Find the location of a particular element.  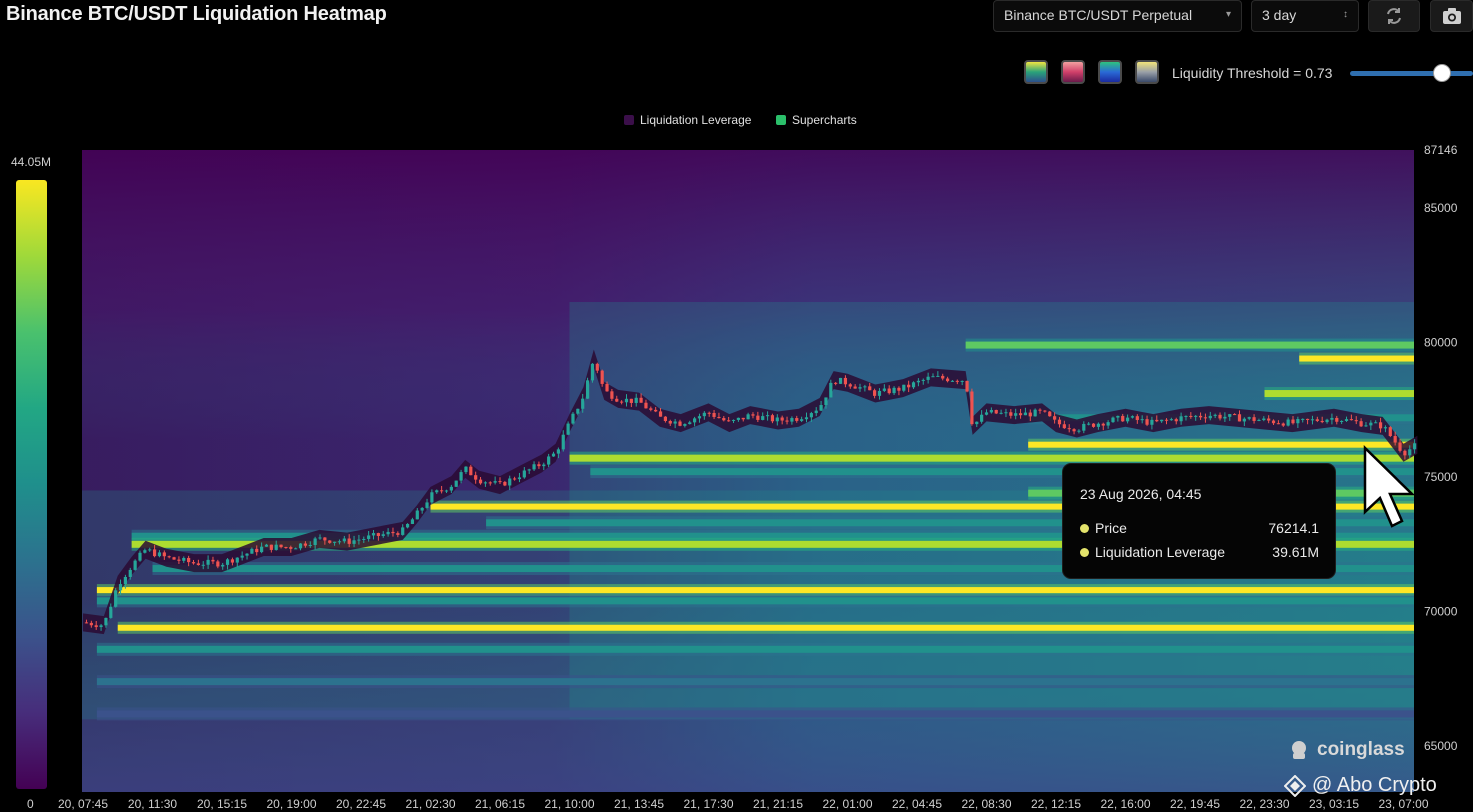

tooltip-price-label: Price is located at coordinates (1111, 528).